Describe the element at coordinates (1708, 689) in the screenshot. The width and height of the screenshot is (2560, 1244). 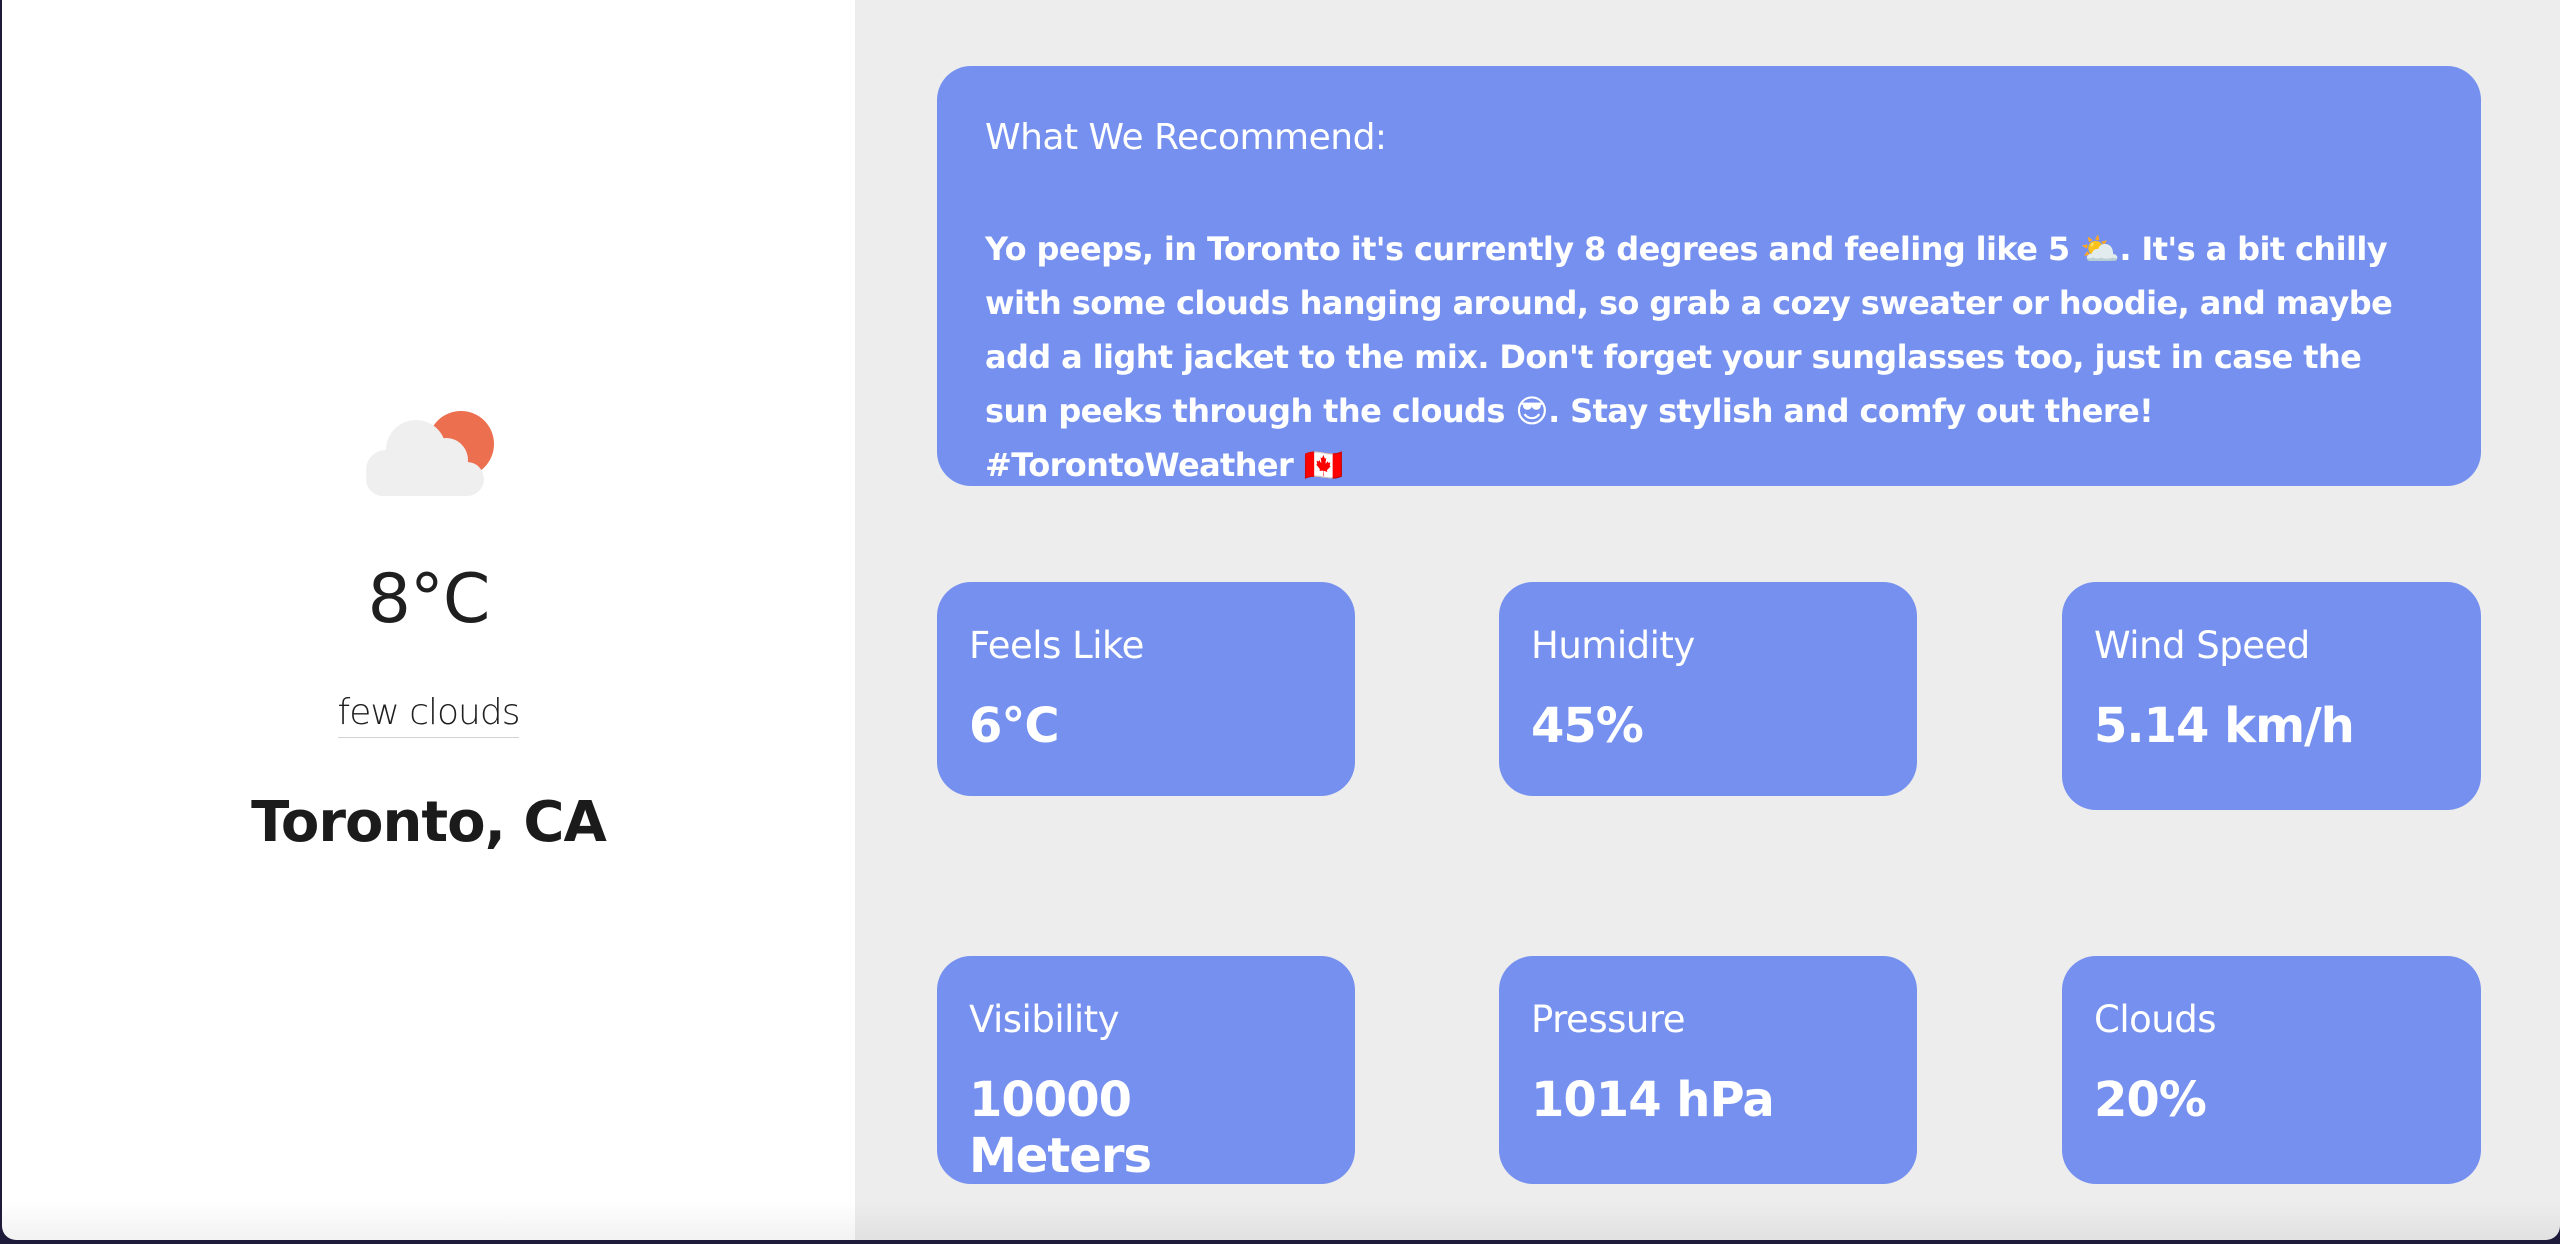
I see `stat-card-humidity: Humidity 45%` at that location.